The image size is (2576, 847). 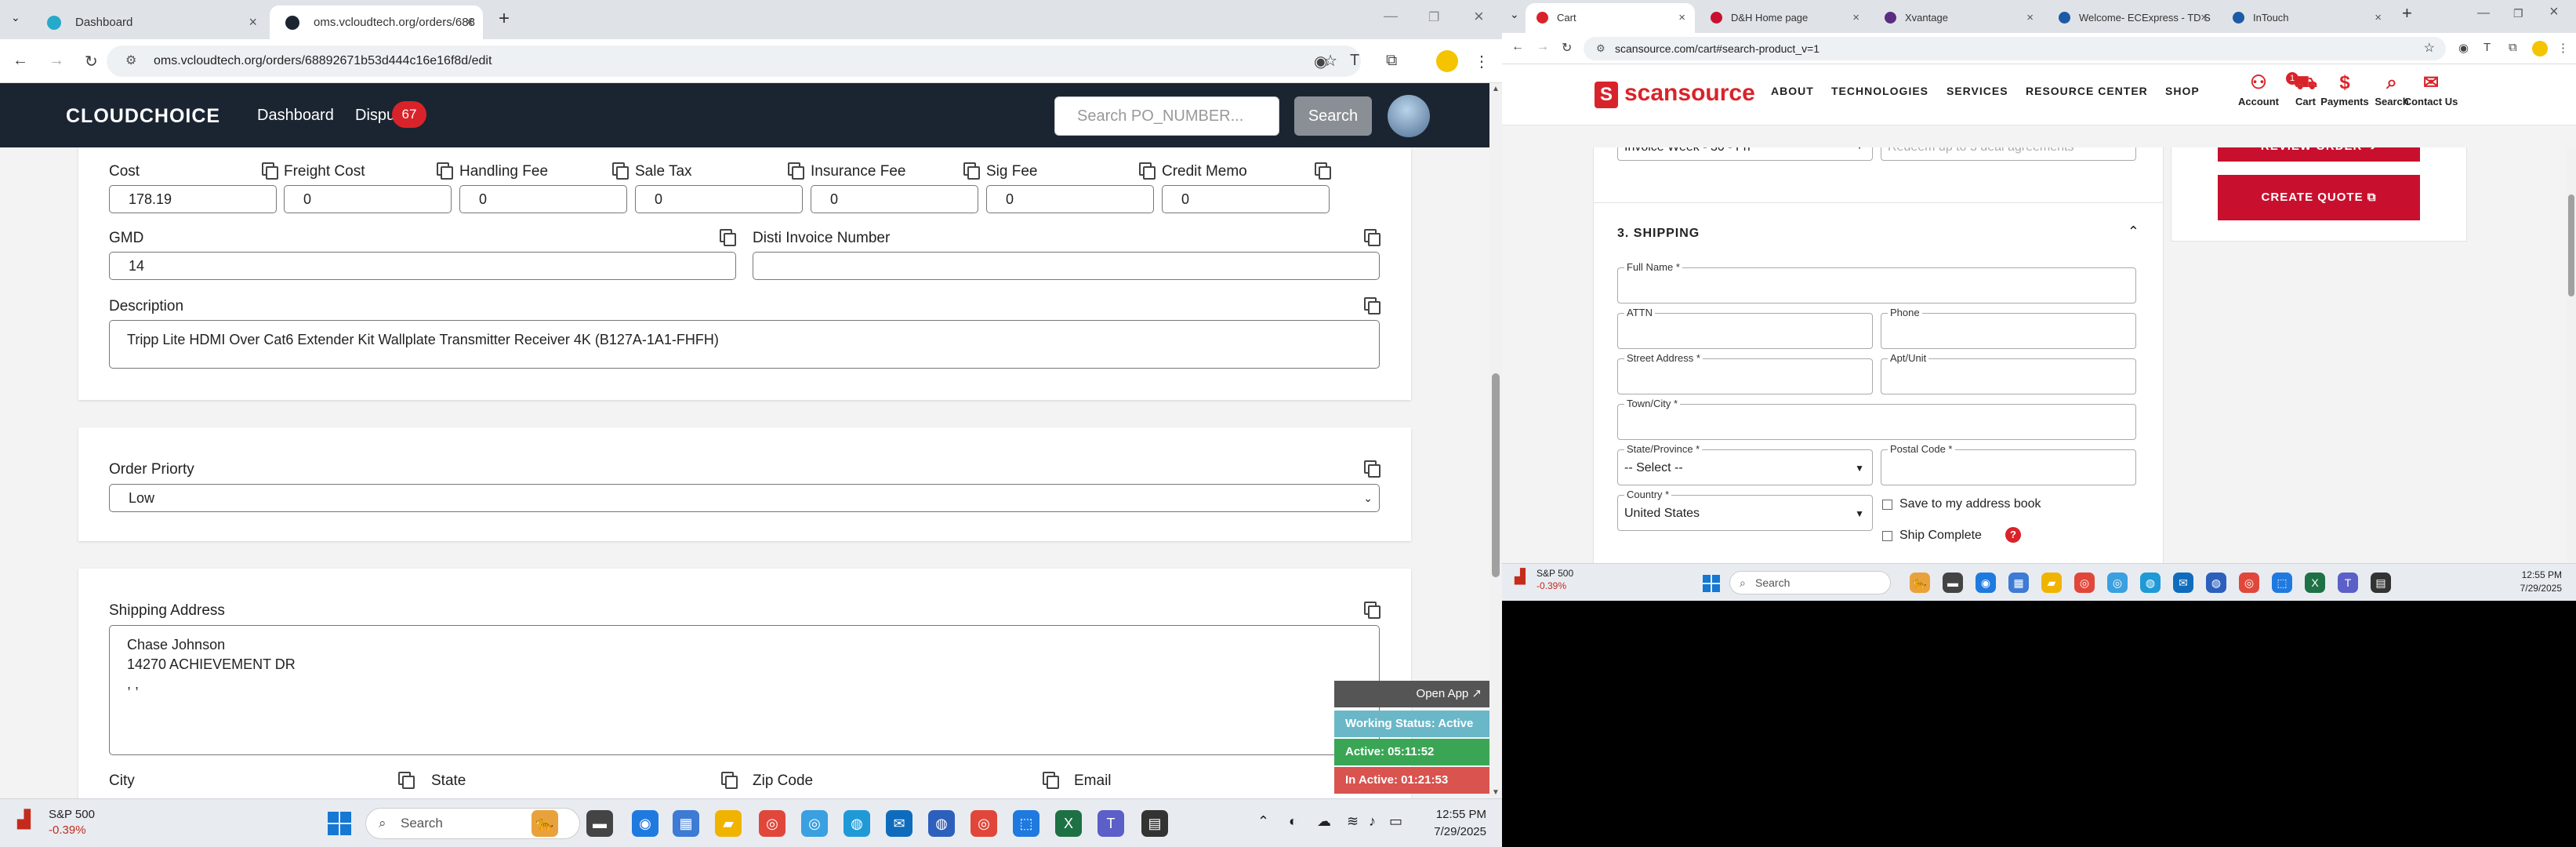 I want to click on tab-dashboard: Dashboard ×, so click(x=149, y=22).